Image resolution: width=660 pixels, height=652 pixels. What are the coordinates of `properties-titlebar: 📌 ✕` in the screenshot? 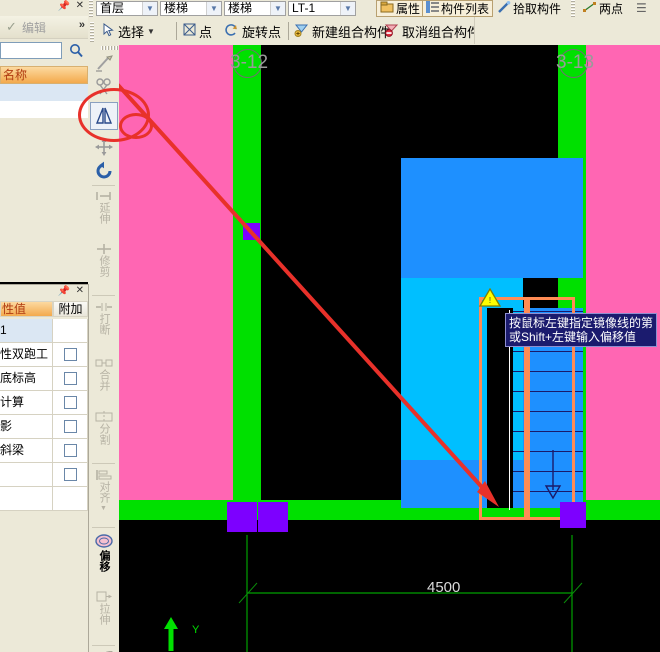 It's located at (44, 292).